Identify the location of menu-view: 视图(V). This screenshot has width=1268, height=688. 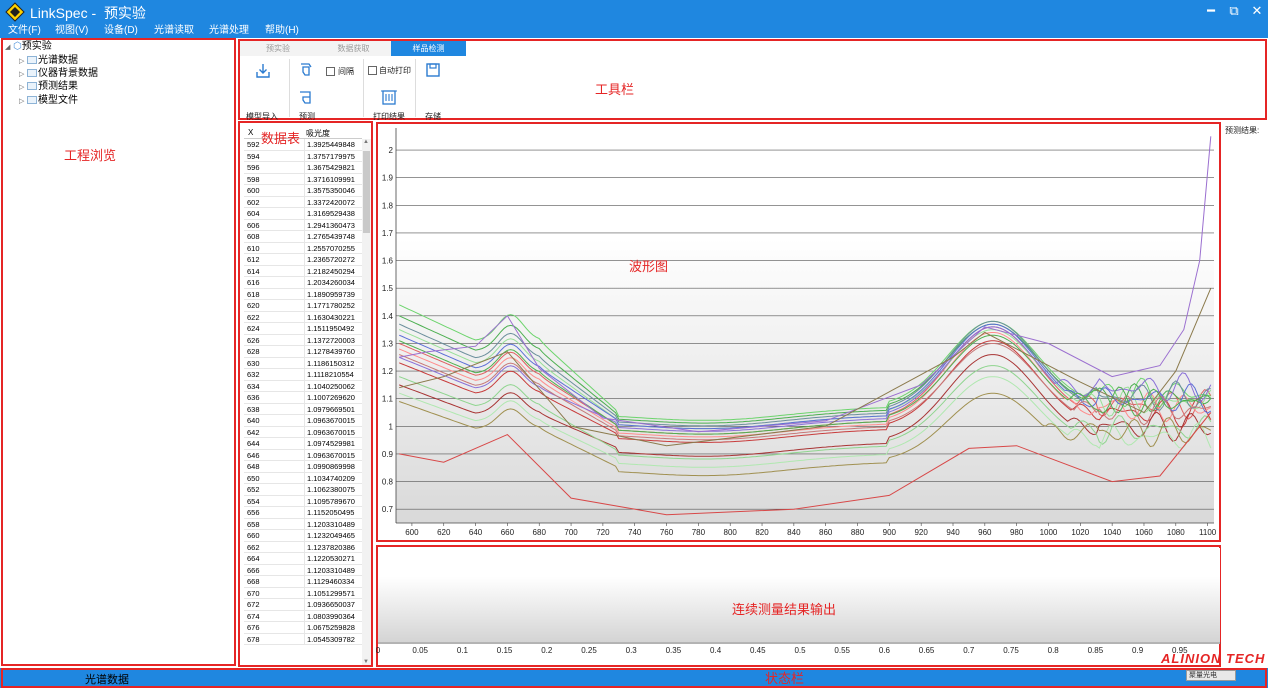
(71, 31).